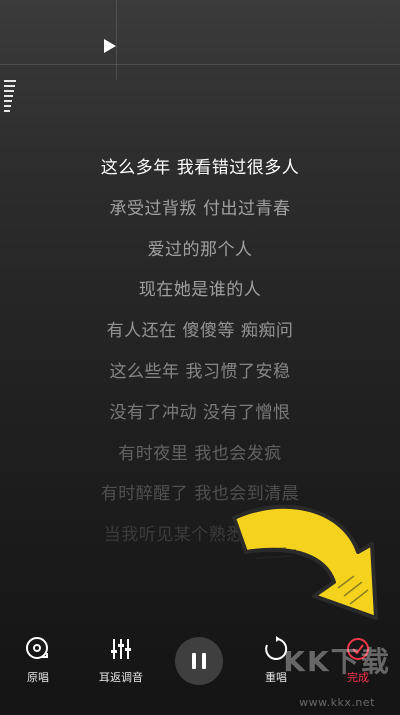 This screenshot has height=715, width=400. Describe the element at coordinates (116, 40) in the screenshot. I see `playhead-line` at that location.